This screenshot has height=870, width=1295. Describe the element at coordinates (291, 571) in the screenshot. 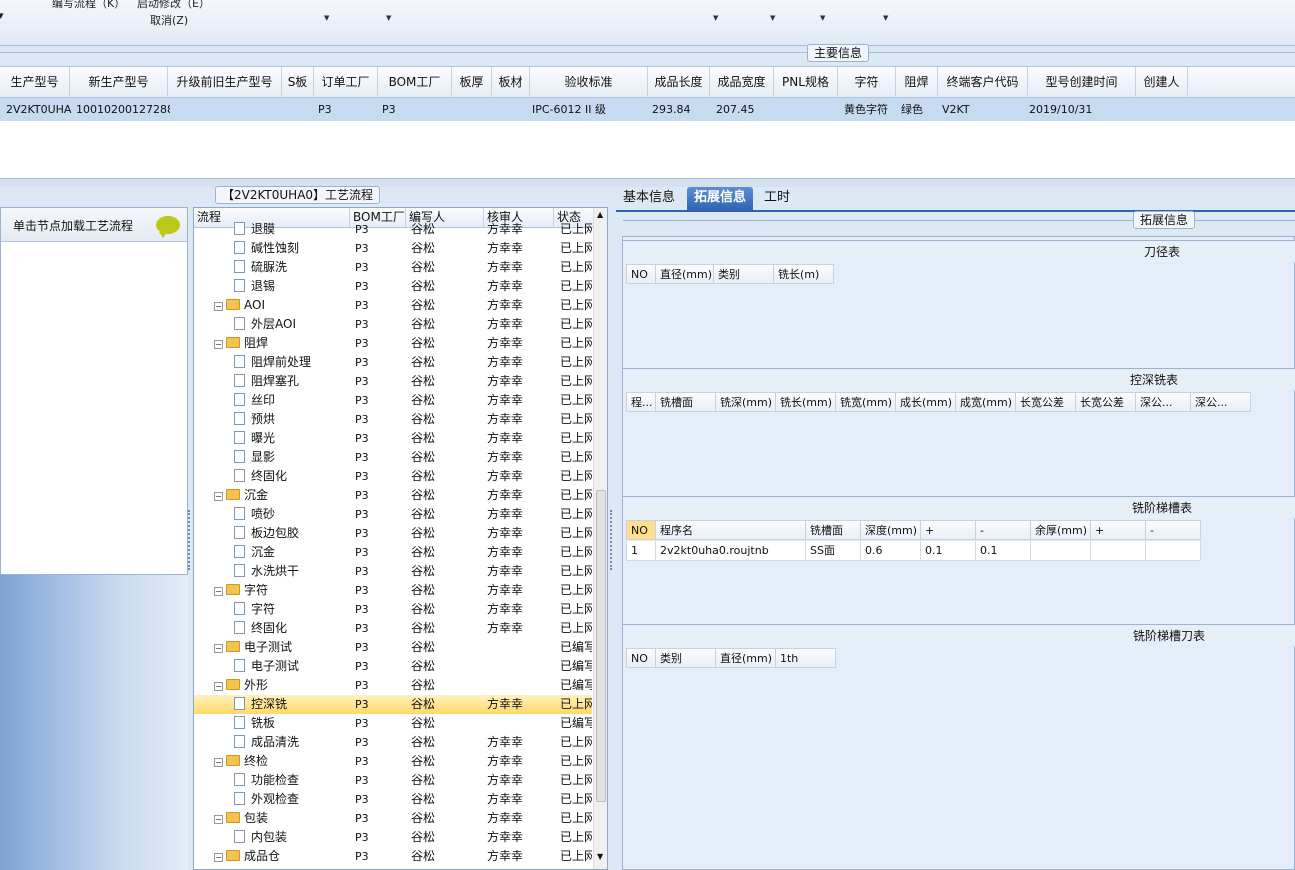

I see `tree-node: 水洗烘干` at that location.